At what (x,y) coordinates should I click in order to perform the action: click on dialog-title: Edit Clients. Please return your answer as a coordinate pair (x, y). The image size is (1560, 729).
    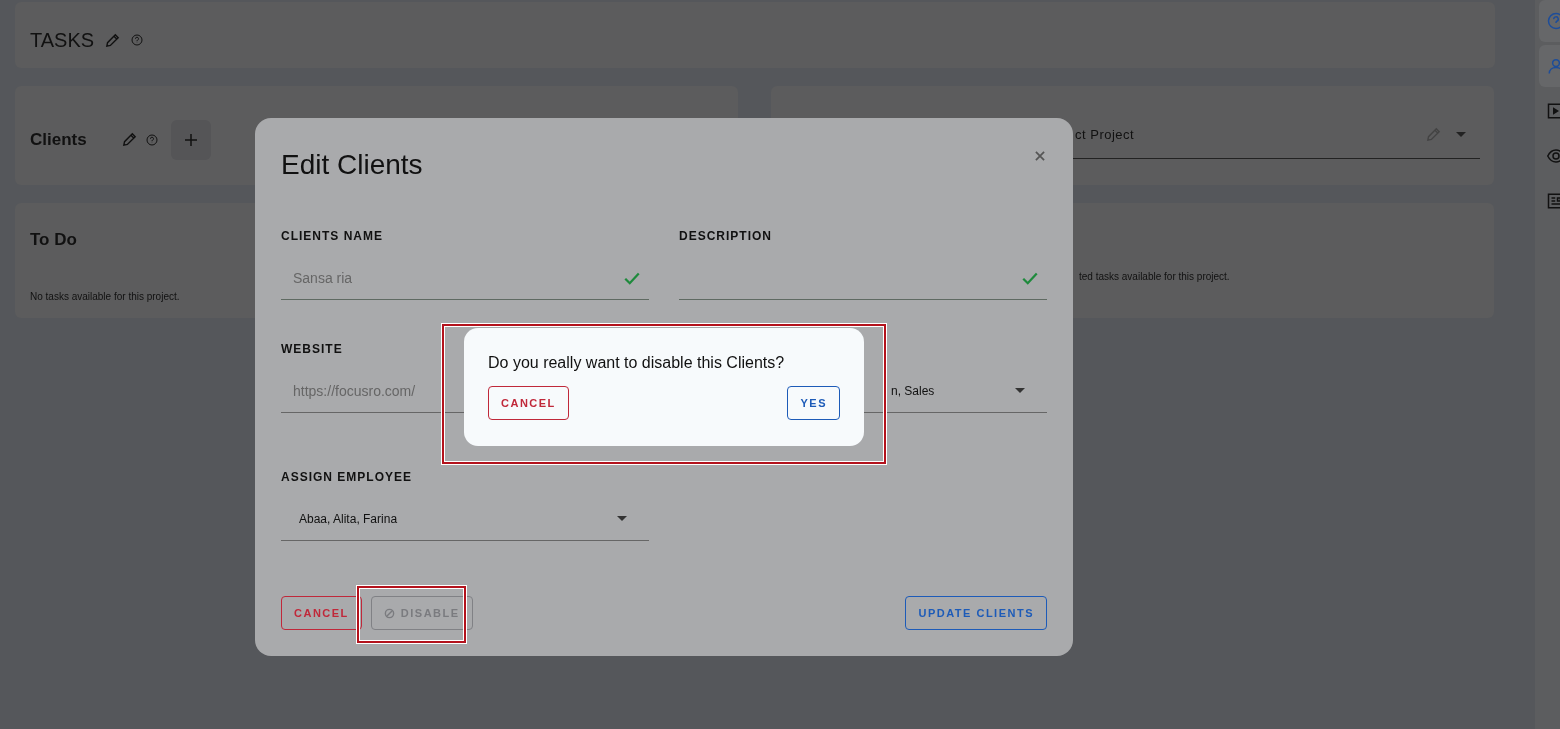
    Looking at the image, I should click on (352, 165).